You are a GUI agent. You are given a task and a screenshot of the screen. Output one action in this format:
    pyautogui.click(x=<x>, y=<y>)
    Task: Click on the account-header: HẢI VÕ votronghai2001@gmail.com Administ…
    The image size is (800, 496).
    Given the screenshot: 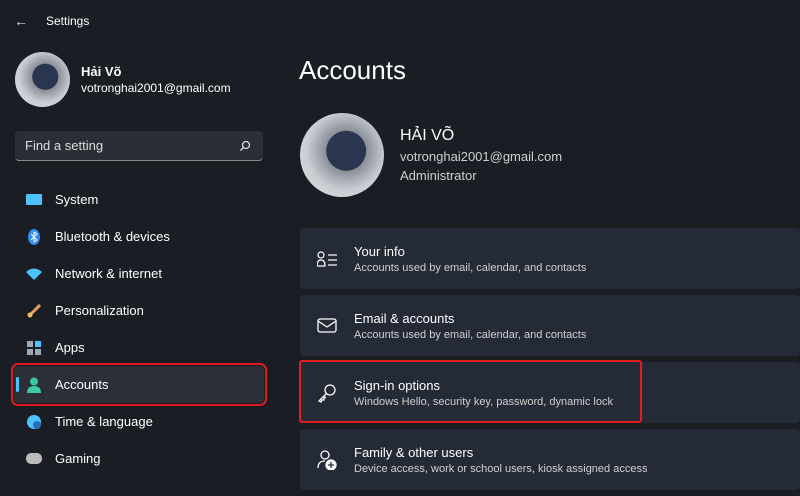 What is the action you would take?
    pyautogui.click(x=431, y=155)
    